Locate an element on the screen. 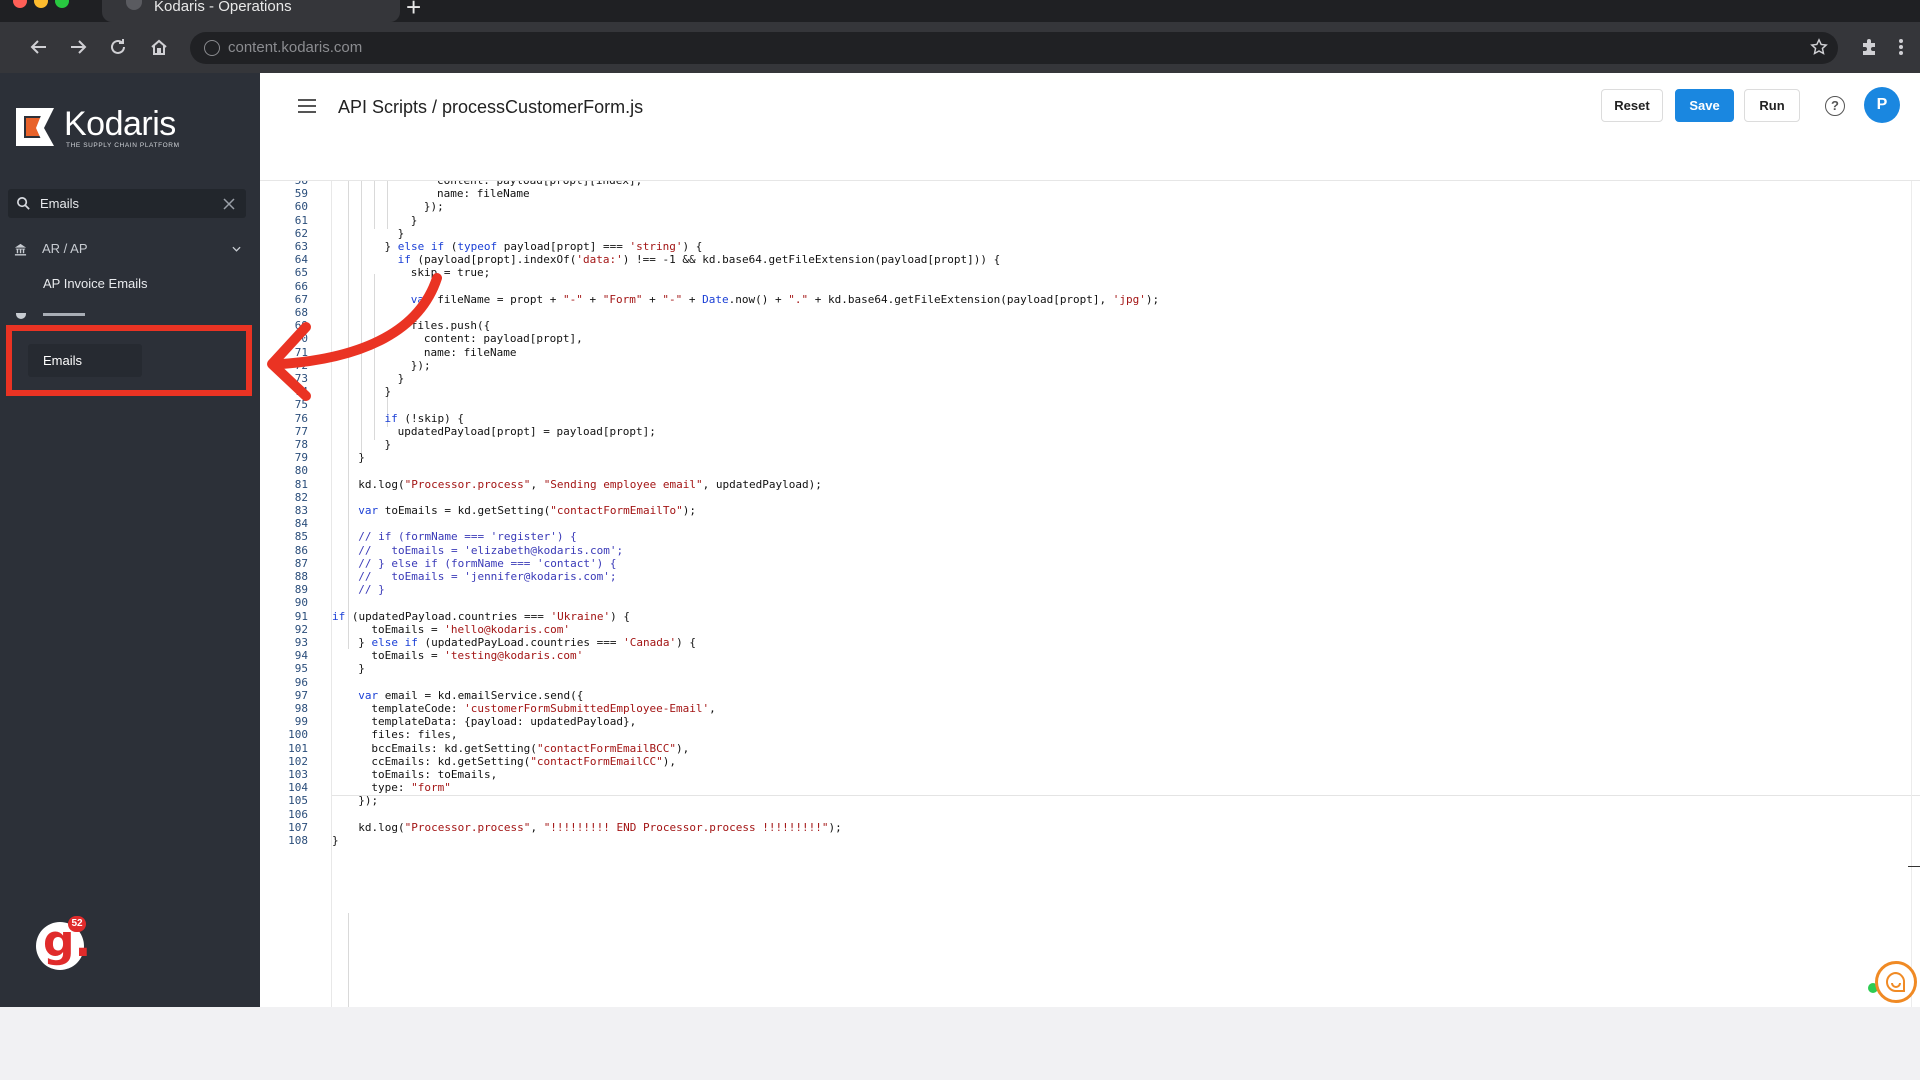  chat-support-widget is located at coordinates (1896, 982).